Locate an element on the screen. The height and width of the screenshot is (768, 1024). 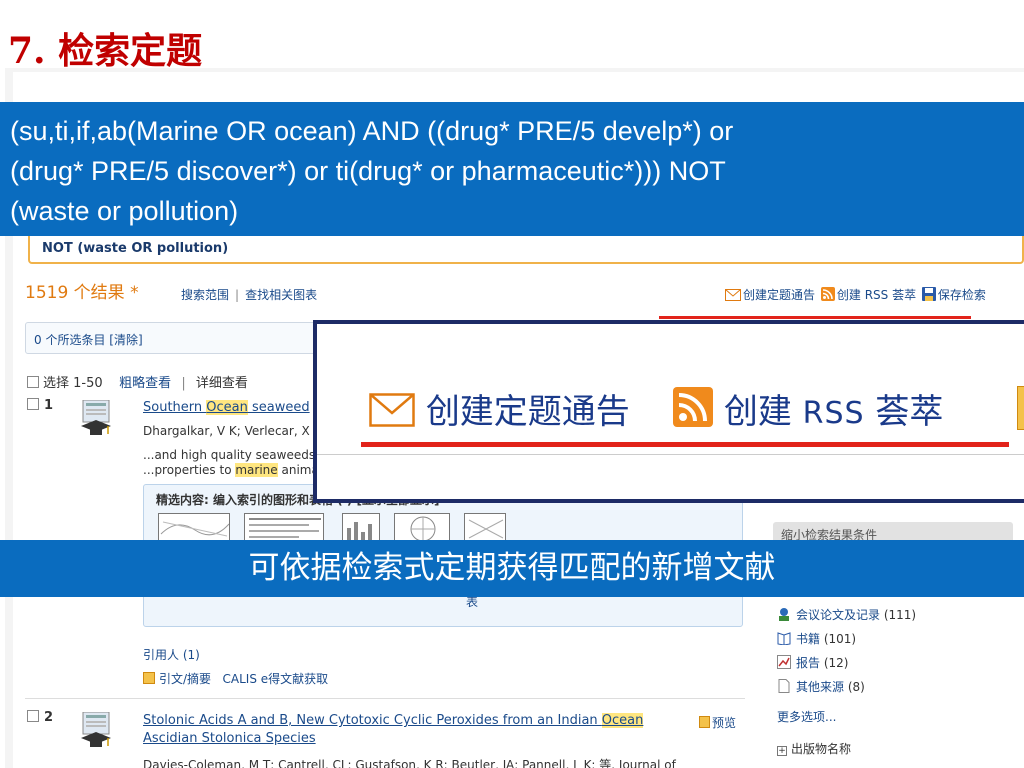
caption-banner: 可依据检索式定期获得匹配的新增文献 is located at coordinates (512, 568).